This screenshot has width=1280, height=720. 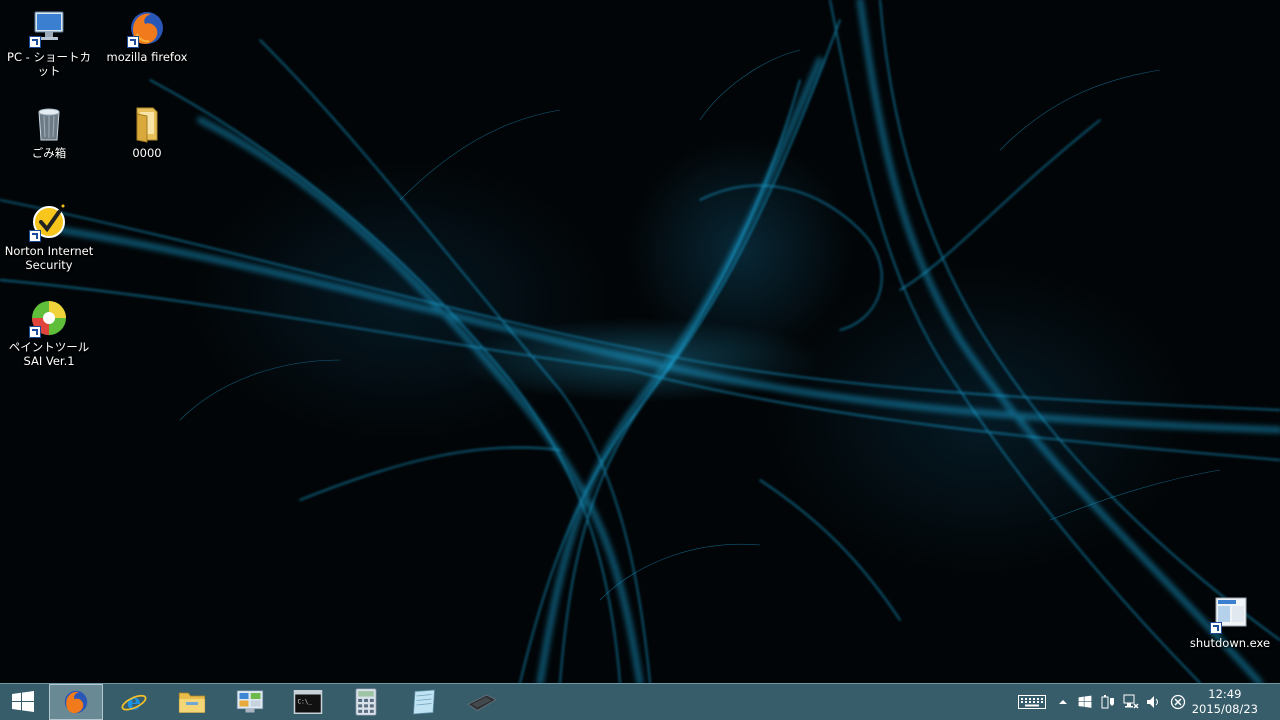 What do you see at coordinates (49, 124) in the screenshot?
I see `recycle-bin-icon` at bounding box center [49, 124].